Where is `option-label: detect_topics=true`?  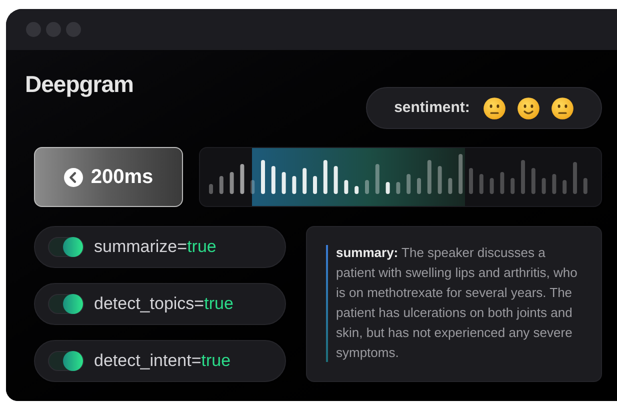
option-label: detect_topics=true is located at coordinates (164, 304).